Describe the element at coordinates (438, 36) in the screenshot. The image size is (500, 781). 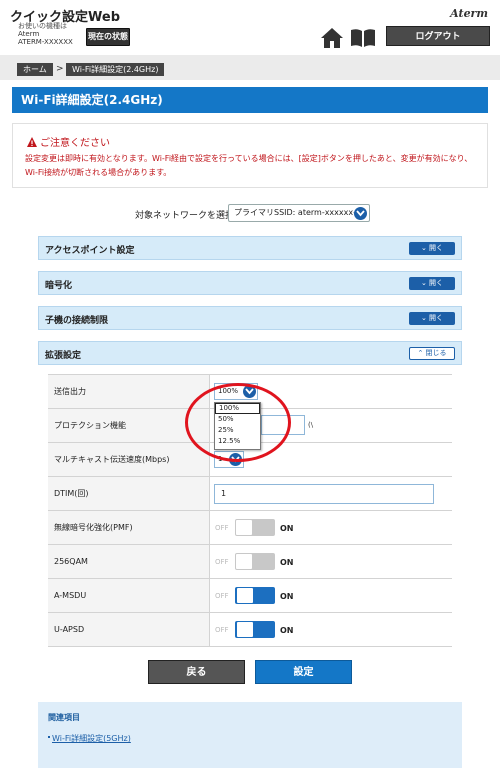
I see `logout-button: ログアウト` at that location.